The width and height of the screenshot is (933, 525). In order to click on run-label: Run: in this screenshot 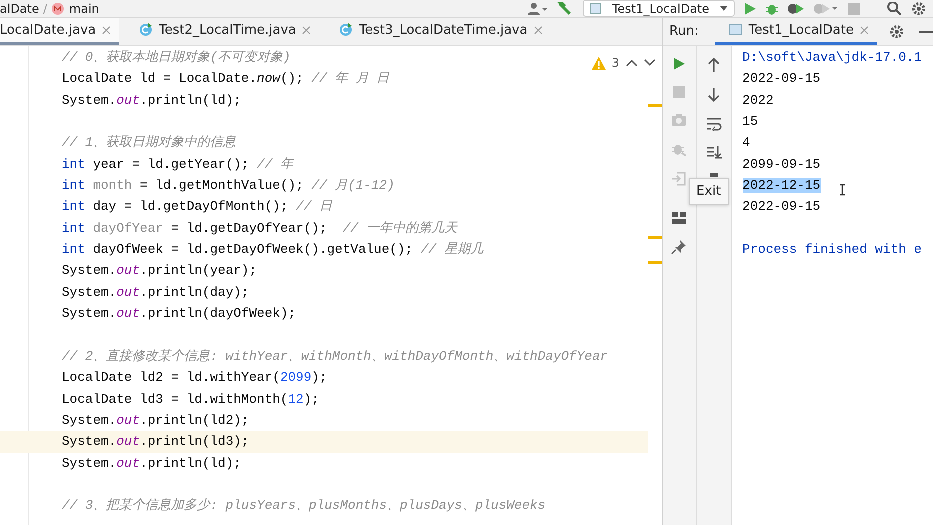, I will do `click(684, 31)`.